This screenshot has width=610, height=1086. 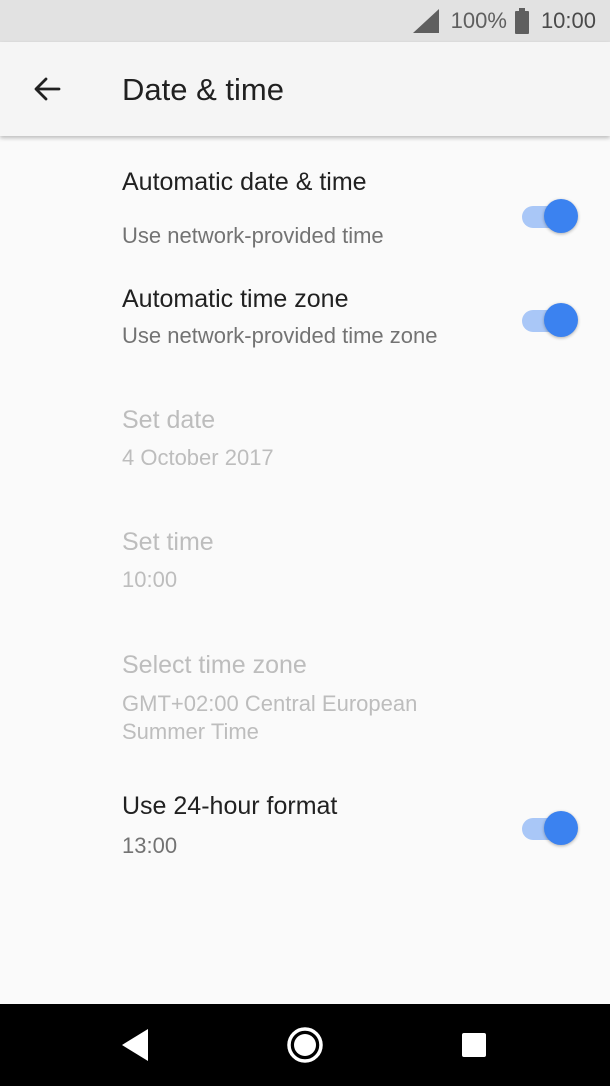 I want to click on navigation-bar, so click(x=305, y=1045).